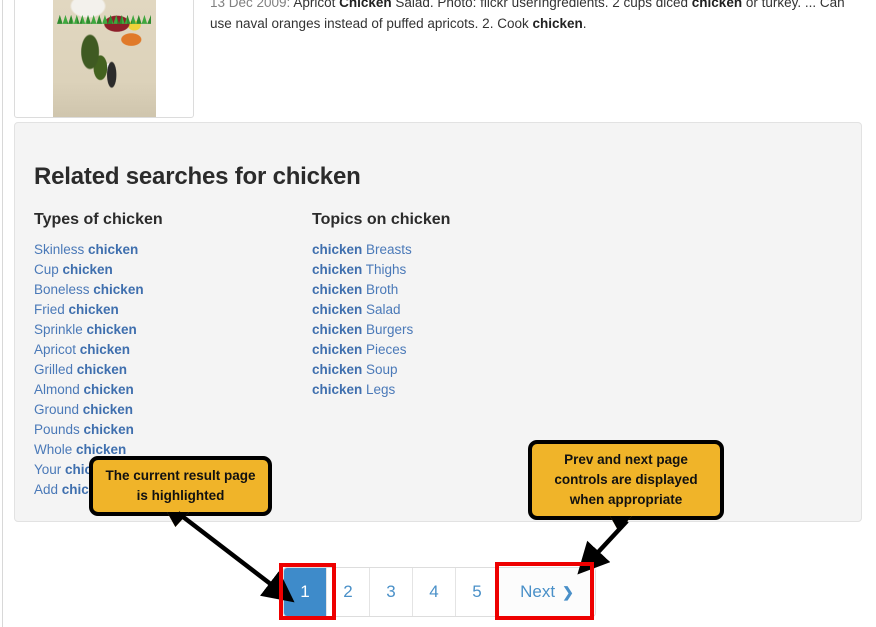 The width and height of the screenshot is (876, 627). I want to click on page-button-3: 3, so click(391, 592).